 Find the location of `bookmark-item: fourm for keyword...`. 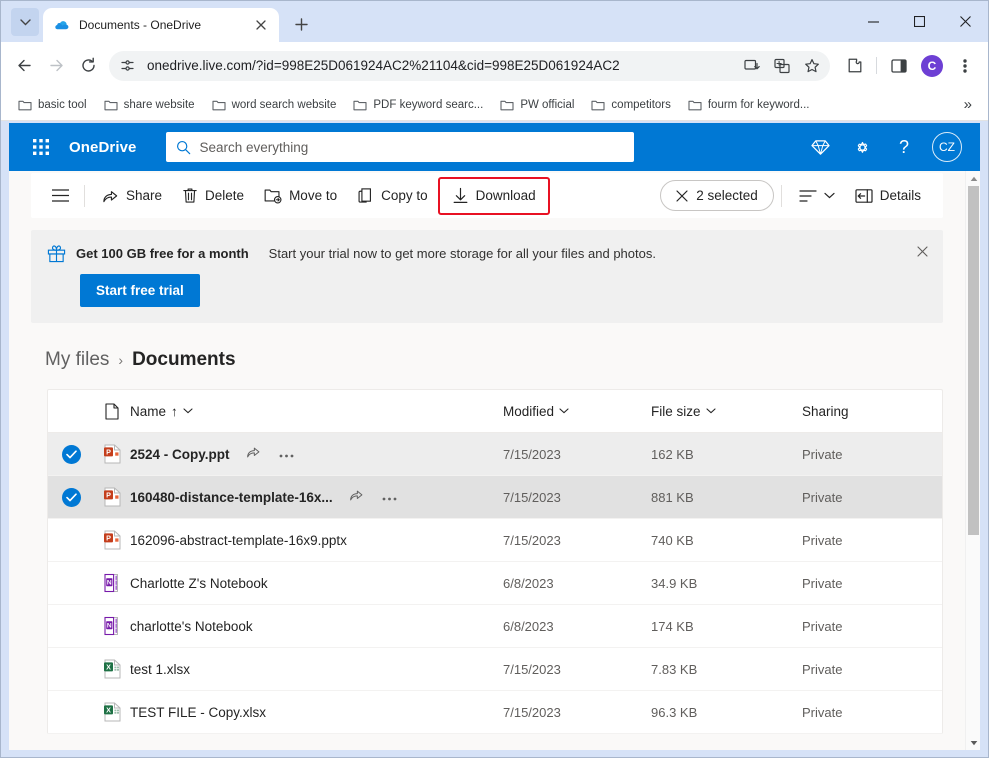

bookmark-item: fourm for keyword... is located at coordinates (749, 105).